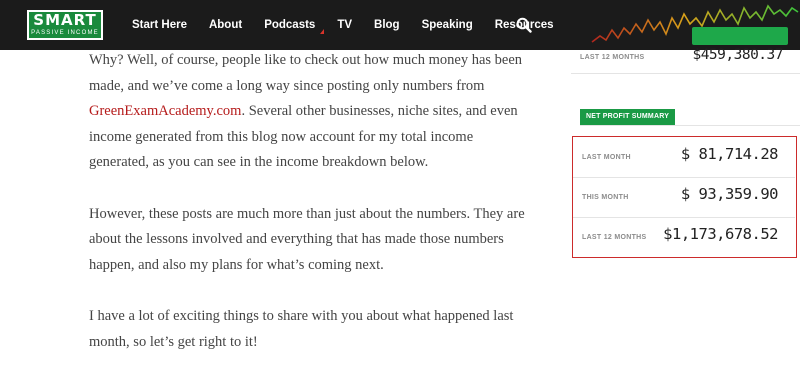  Describe the element at coordinates (690, 125) in the screenshot. I see `section-divider` at that location.